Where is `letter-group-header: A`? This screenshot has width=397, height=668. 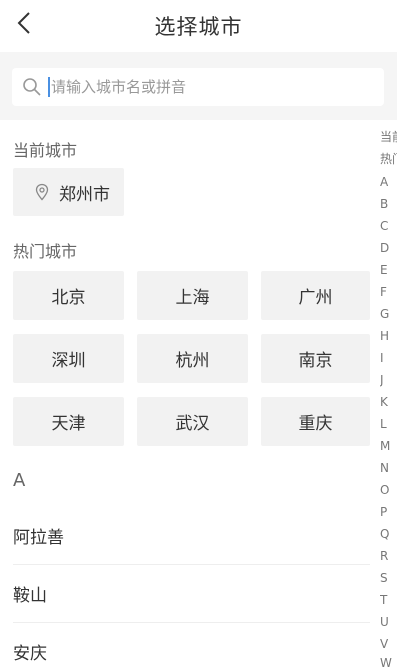
letter-group-header: A is located at coordinates (19, 480).